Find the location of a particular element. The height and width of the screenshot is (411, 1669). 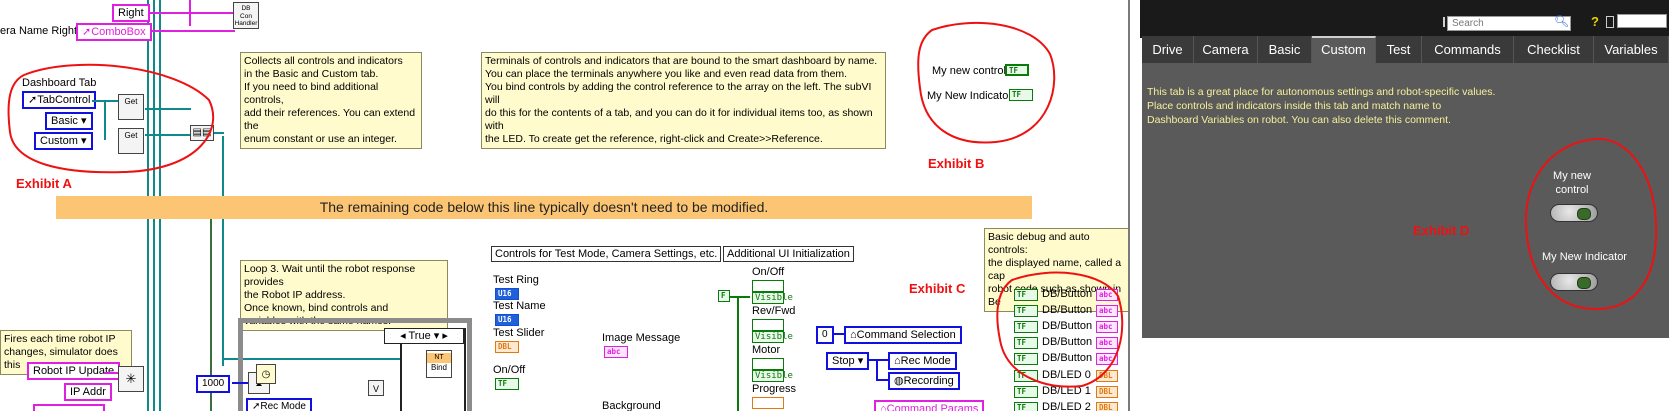

globe-icon: ◍ is located at coordinates (899, 381).